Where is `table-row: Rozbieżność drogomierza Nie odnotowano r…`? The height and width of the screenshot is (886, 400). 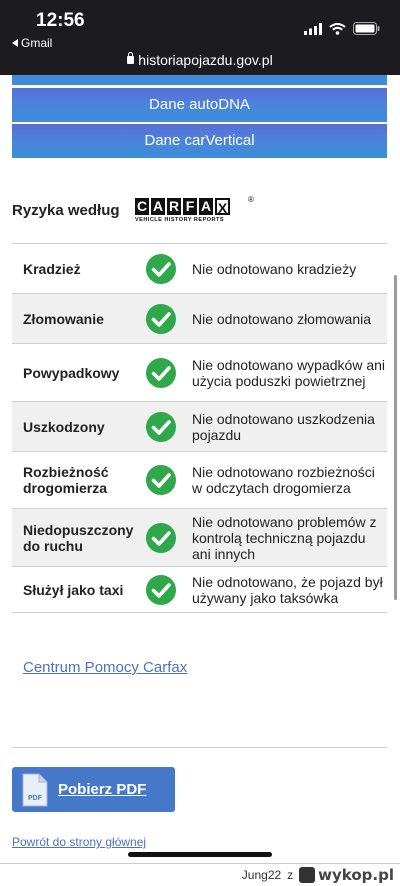
table-row: Rozbieżność drogomierza Nie odnotowano r… is located at coordinates (199, 480).